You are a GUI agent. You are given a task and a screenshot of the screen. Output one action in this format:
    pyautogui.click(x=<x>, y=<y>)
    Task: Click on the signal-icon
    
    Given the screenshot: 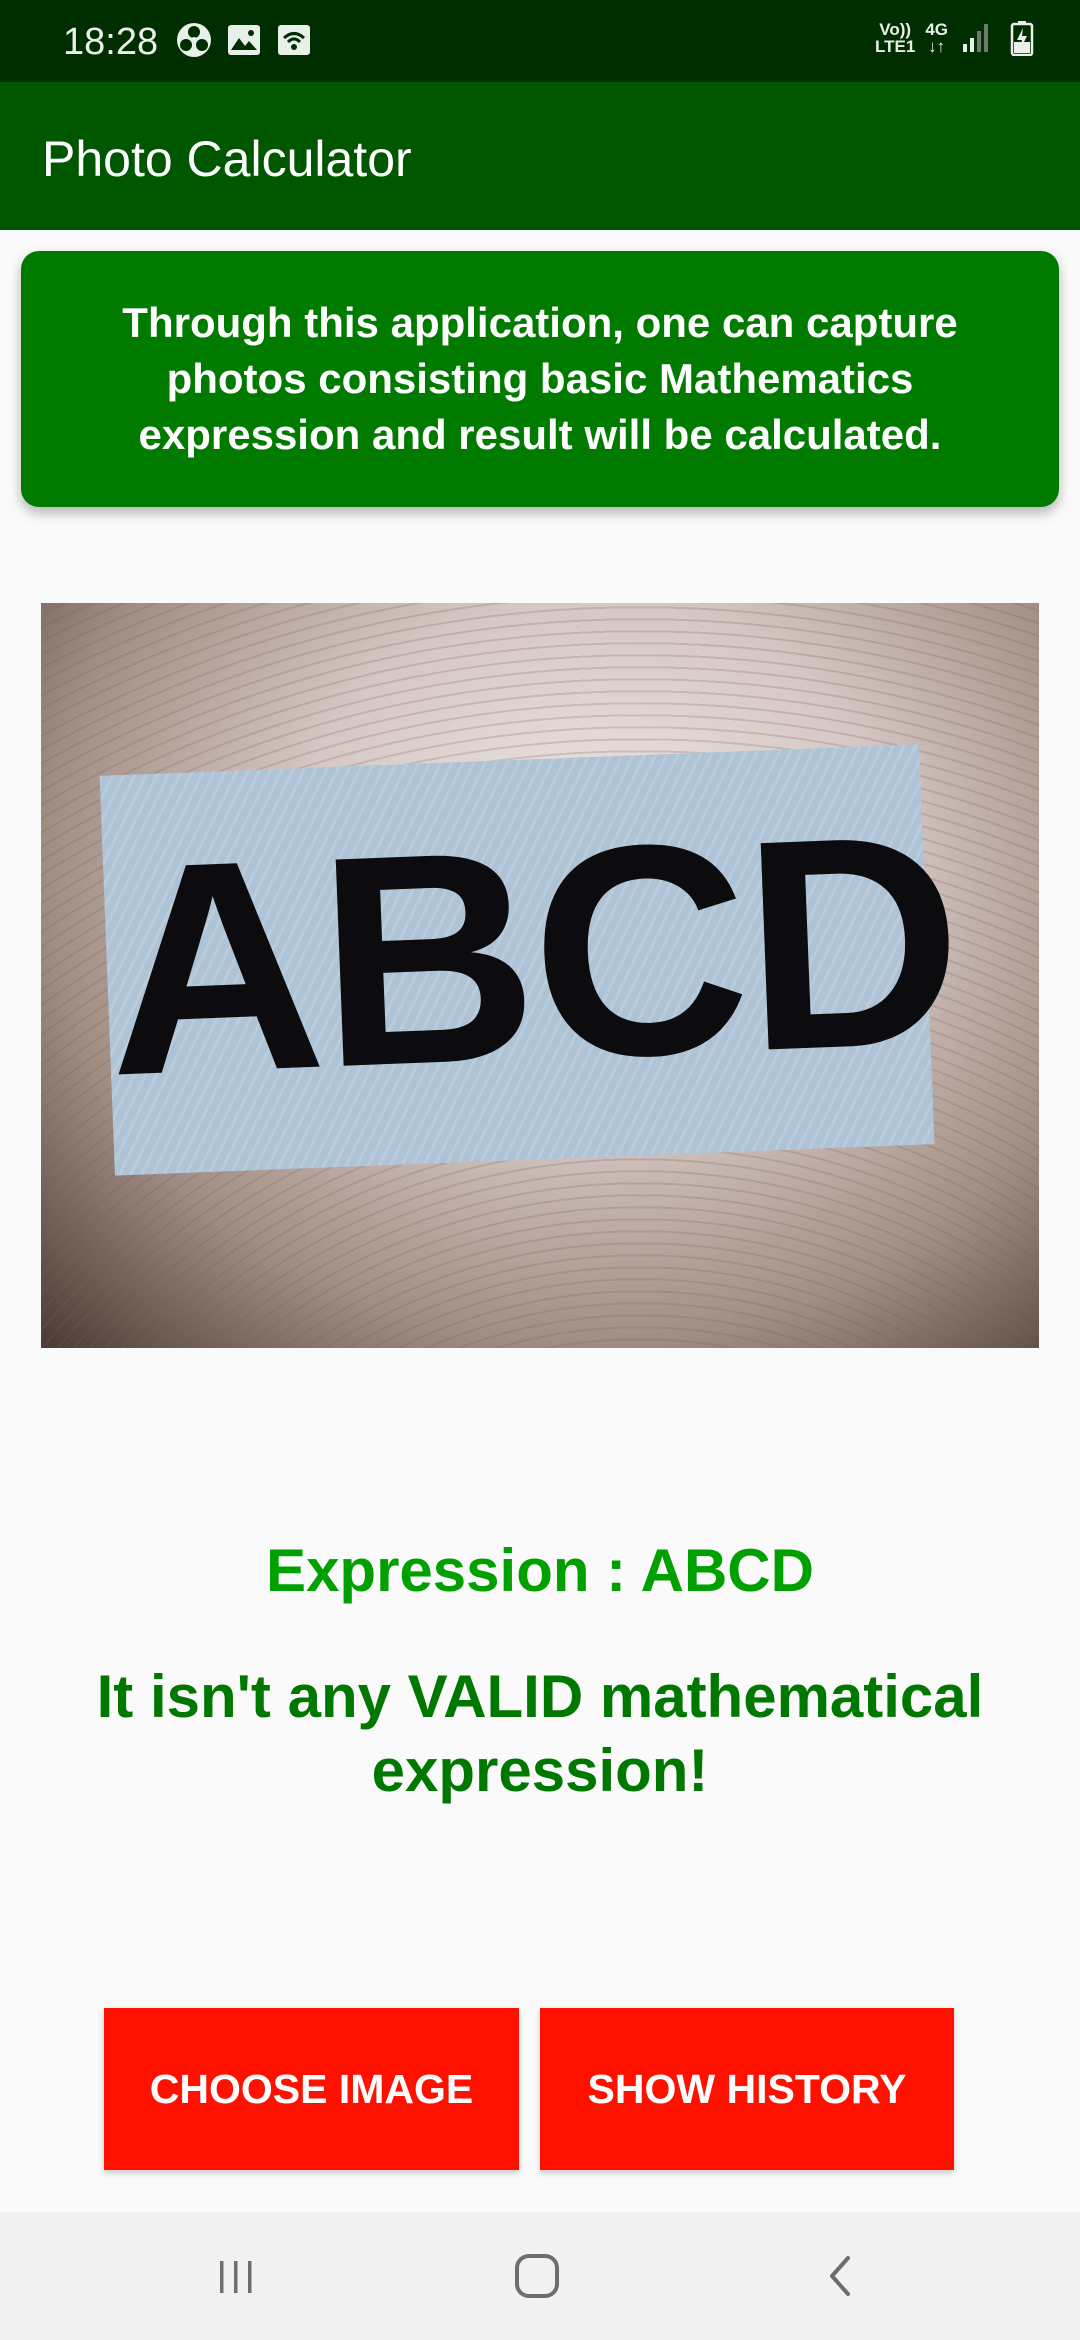 What is the action you would take?
    pyautogui.click(x=976, y=38)
    